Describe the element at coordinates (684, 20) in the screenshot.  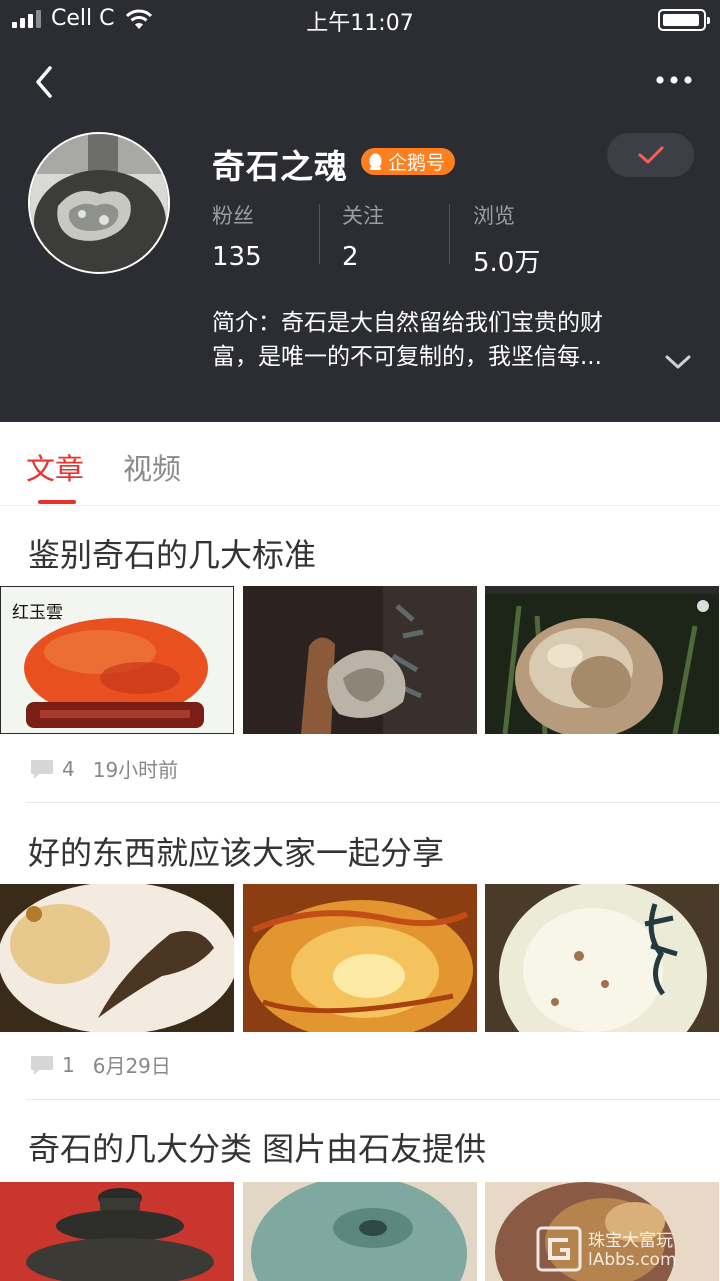
I see `battery-icon` at that location.